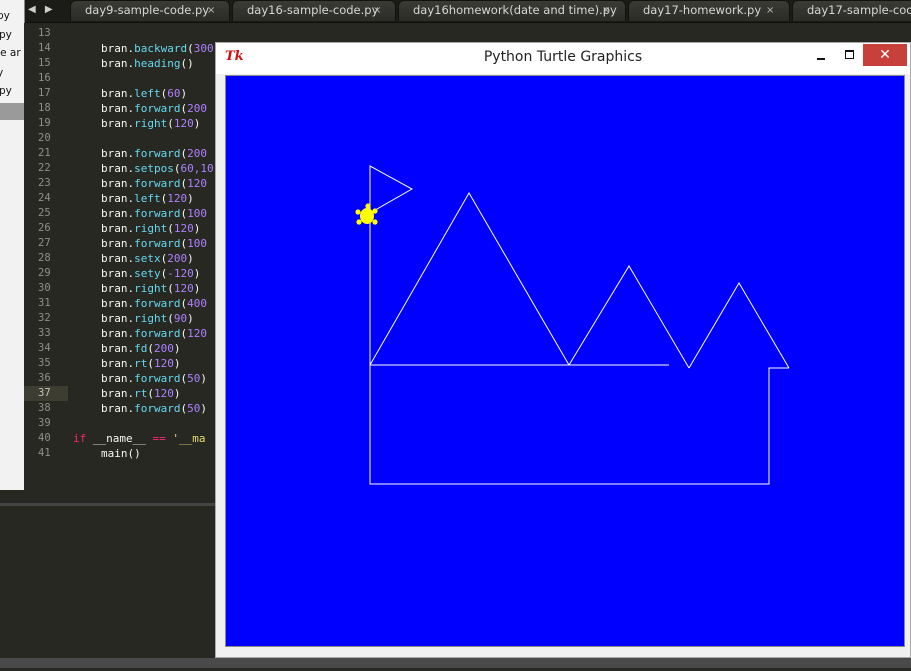 The height and width of the screenshot is (671, 911). Describe the element at coordinates (12, 245) in the screenshot. I see `sidebar-file-panel: py py te ar y py` at that location.